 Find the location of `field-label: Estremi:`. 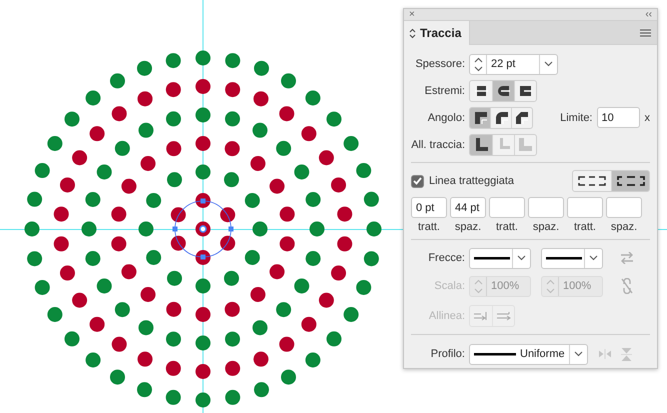

field-label: Estremi: is located at coordinates (445, 90).